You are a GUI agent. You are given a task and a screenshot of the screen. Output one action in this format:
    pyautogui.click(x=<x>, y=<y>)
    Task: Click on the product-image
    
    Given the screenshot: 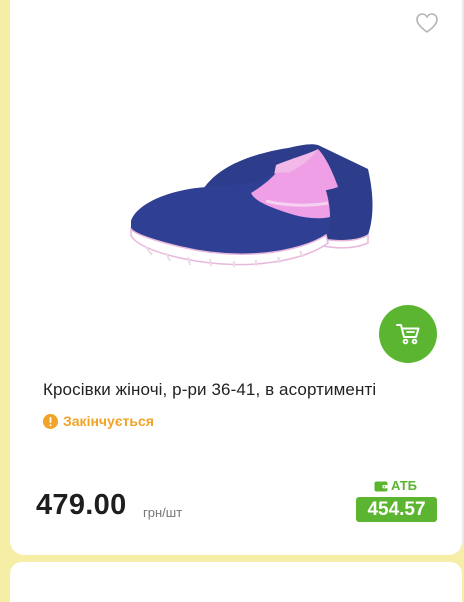 What is the action you would take?
    pyautogui.click(x=243, y=210)
    